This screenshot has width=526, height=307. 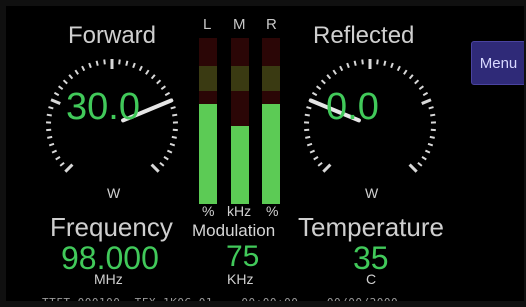 I want to click on meter-l-unit: %, so click(x=208, y=211).